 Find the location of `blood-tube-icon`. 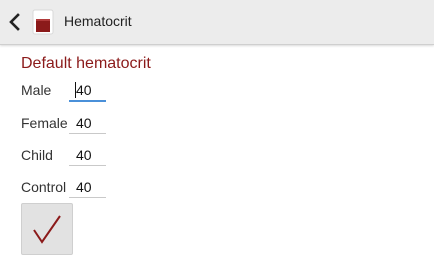

blood-tube-icon is located at coordinates (43, 22).